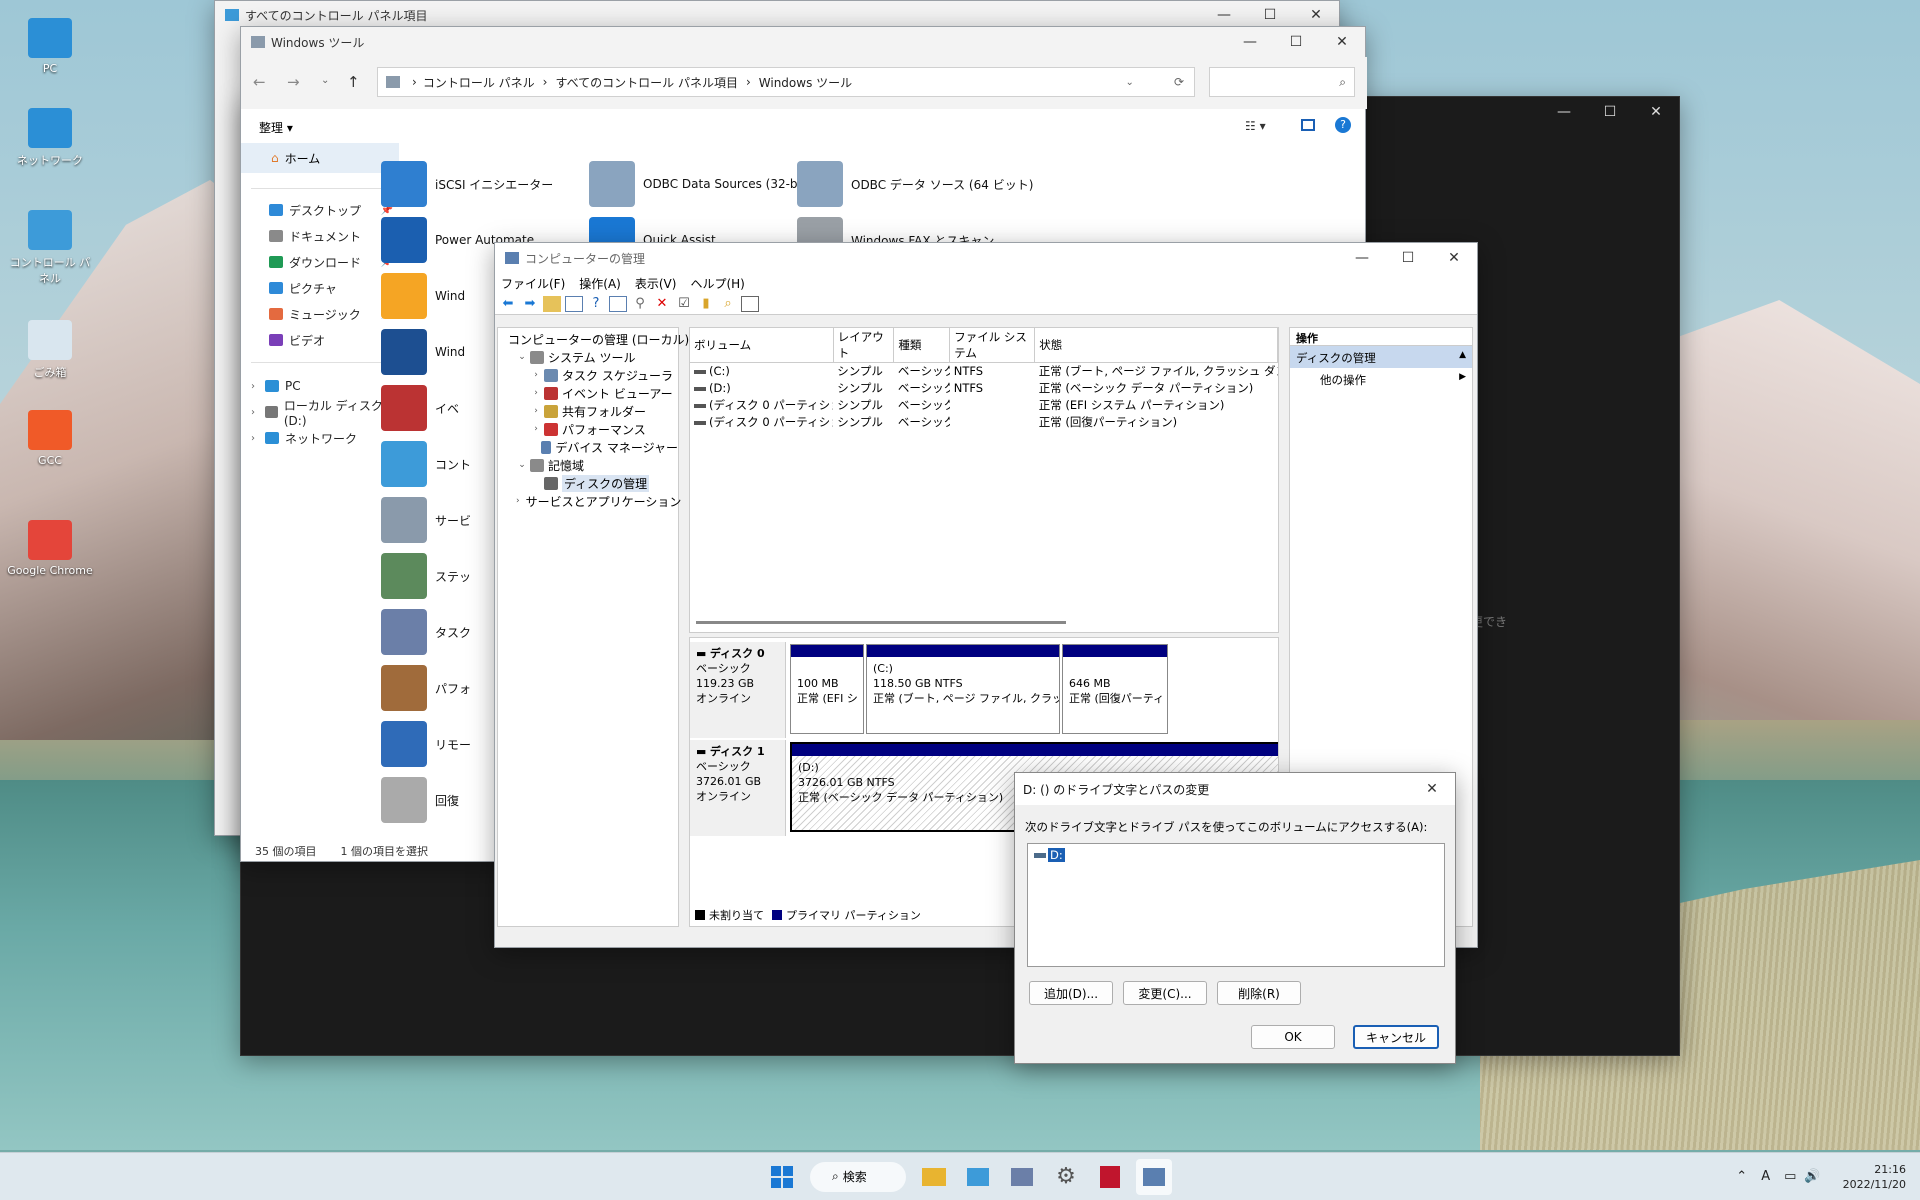 The width and height of the screenshot is (1920, 1200). What do you see at coordinates (782, 1177) in the screenshot?
I see `start-button` at bounding box center [782, 1177].